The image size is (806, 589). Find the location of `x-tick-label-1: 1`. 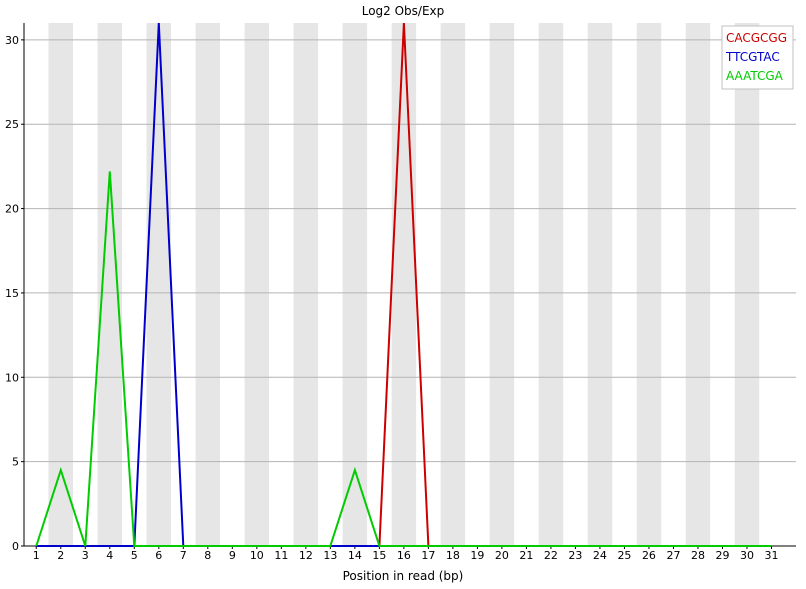

x-tick-label-1: 1 is located at coordinates (36, 555).